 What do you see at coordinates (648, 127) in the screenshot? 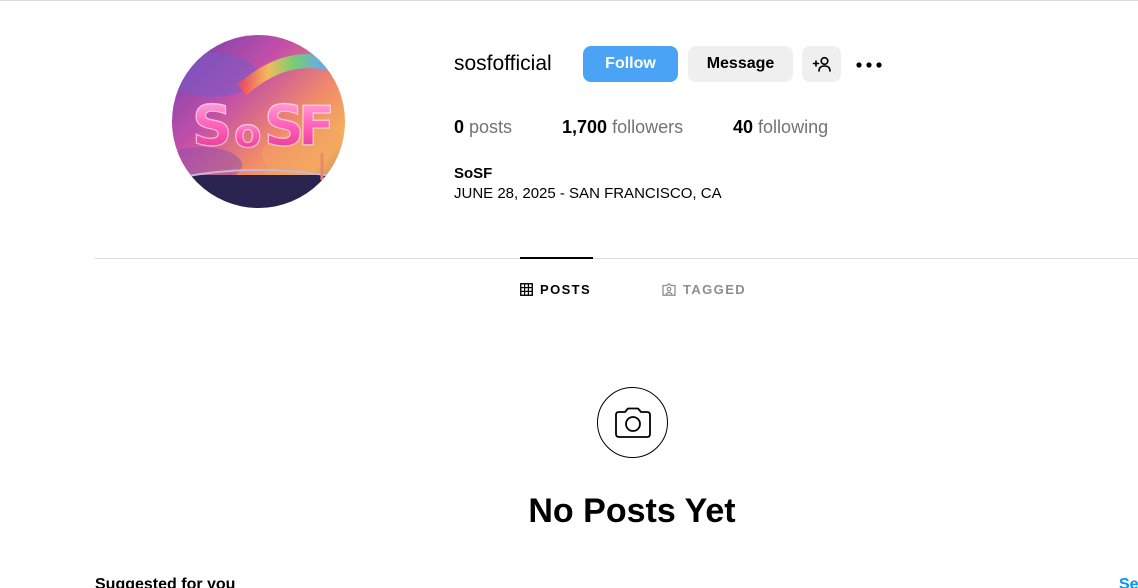
I see `followers-count-label: followers` at bounding box center [648, 127].